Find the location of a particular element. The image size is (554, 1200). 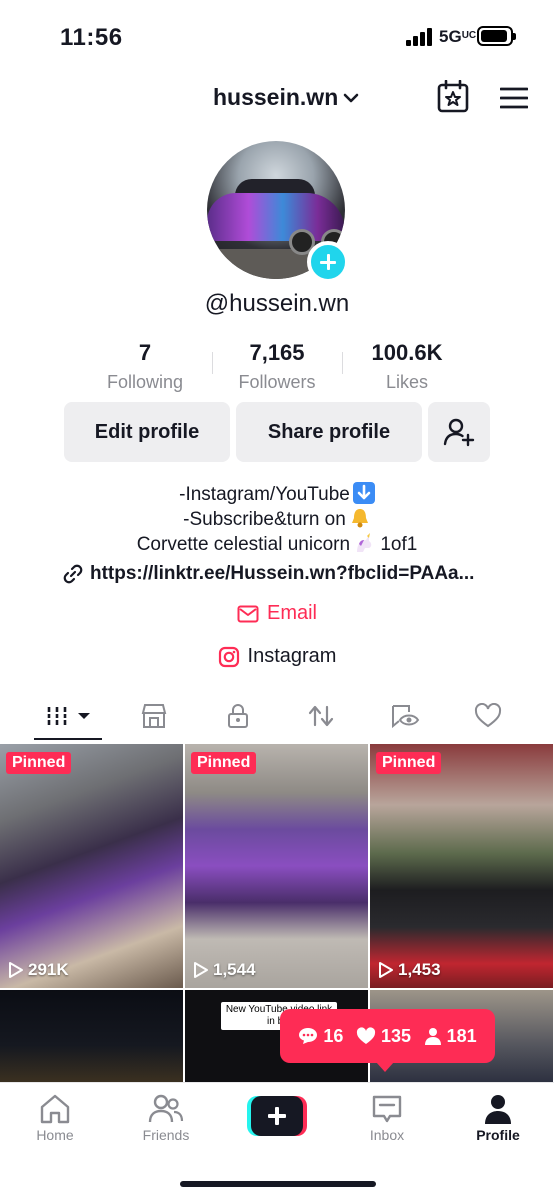

nav-label: Profile is located at coordinates (498, 1135).